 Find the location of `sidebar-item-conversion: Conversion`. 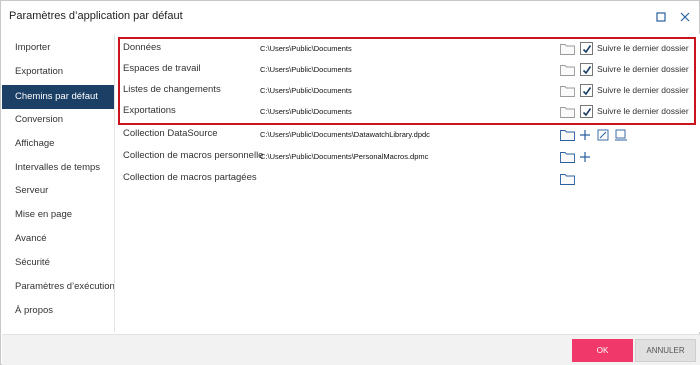

sidebar-item-conversion: Conversion is located at coordinates (58, 120).